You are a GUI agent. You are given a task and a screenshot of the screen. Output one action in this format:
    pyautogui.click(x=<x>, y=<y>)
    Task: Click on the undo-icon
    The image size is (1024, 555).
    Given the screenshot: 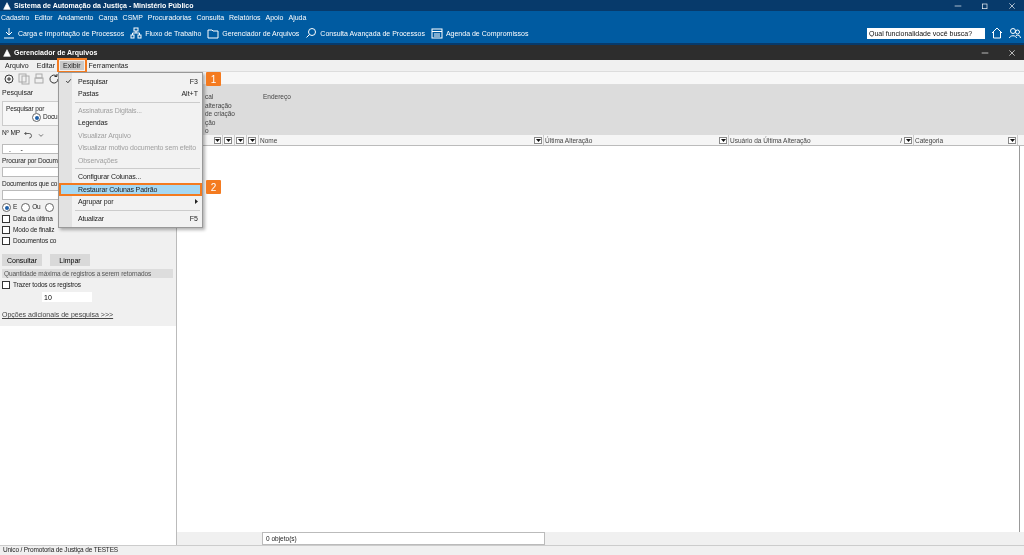 What is the action you would take?
    pyautogui.click(x=28, y=135)
    